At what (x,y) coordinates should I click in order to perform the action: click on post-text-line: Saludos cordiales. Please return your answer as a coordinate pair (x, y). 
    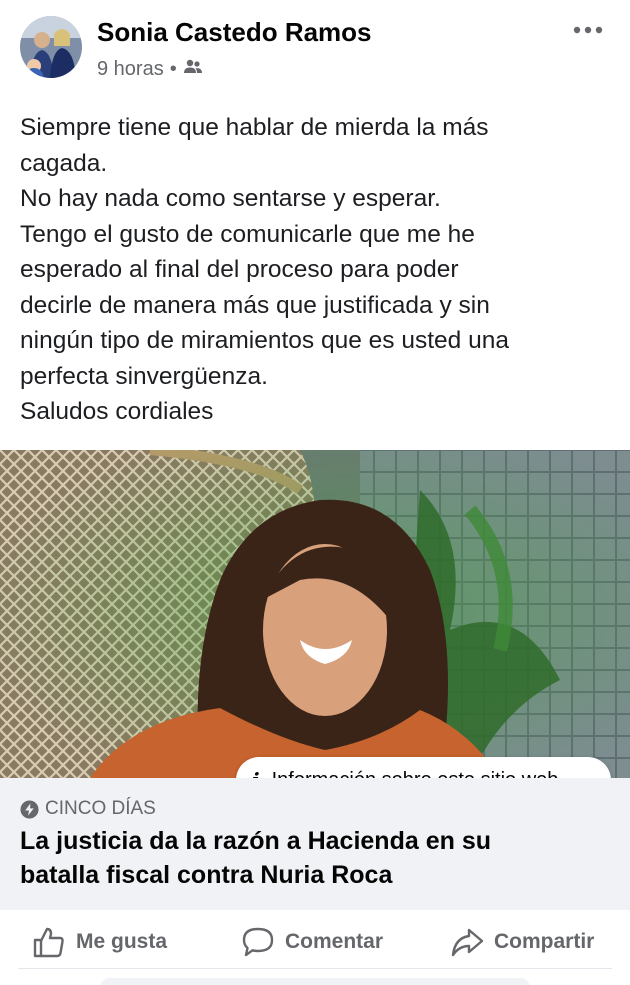
    Looking at the image, I should click on (117, 411).